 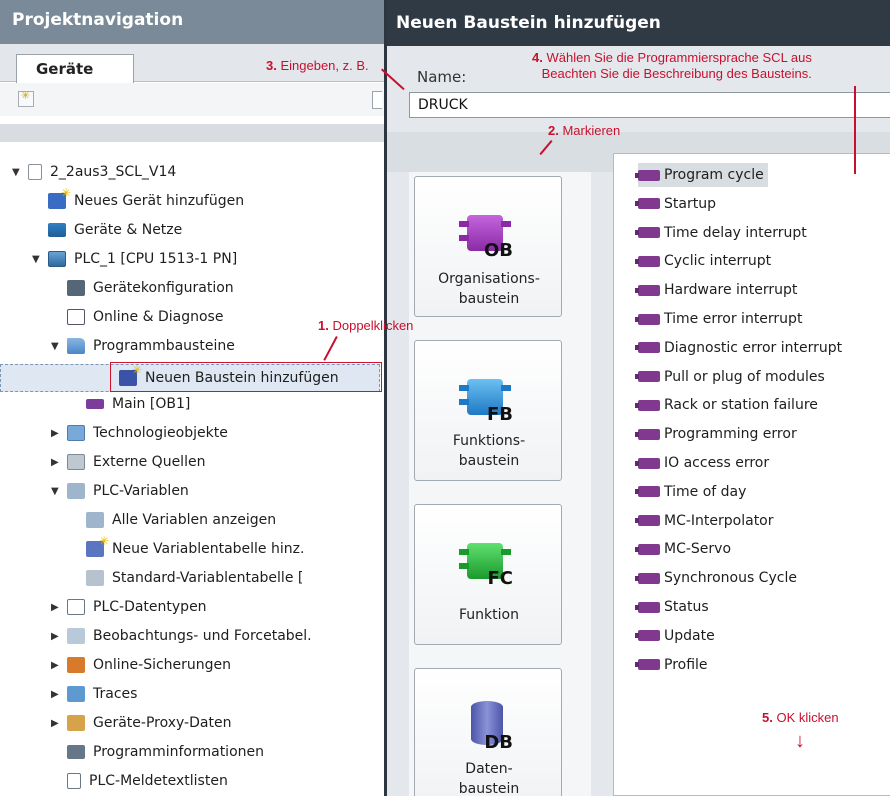 I want to click on tree-item: Online & Diagnose, so click(x=145, y=317).